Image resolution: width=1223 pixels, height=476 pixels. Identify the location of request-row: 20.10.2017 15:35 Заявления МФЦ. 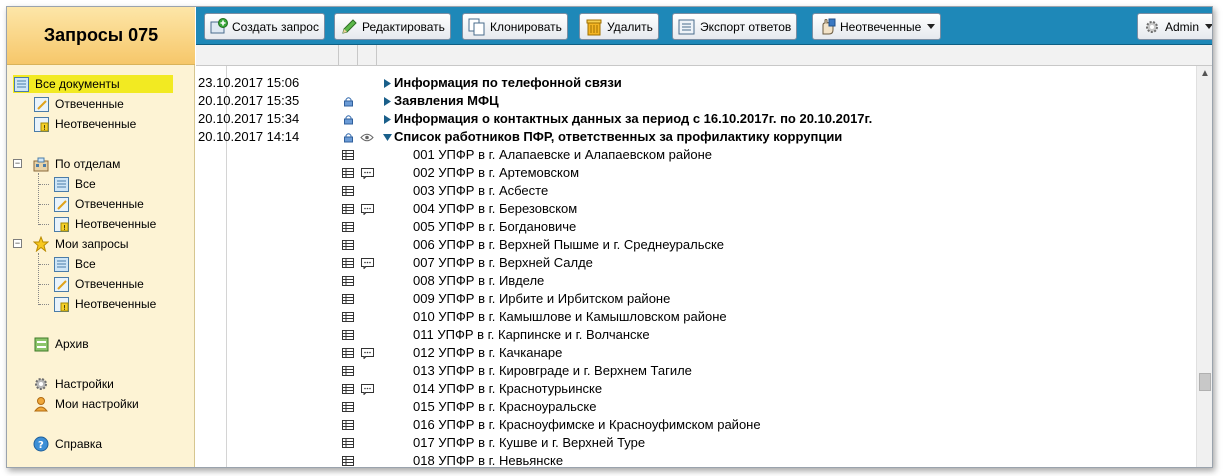
(696, 101).